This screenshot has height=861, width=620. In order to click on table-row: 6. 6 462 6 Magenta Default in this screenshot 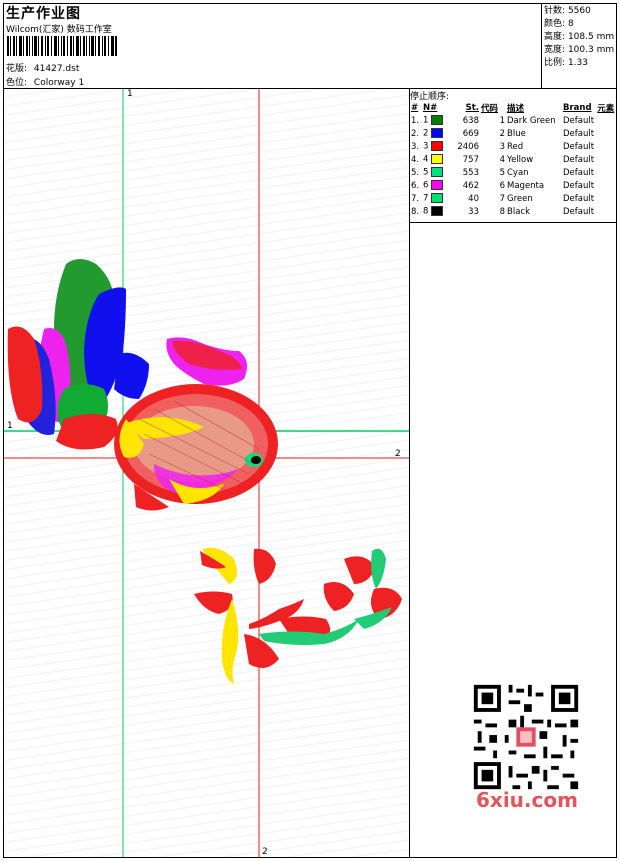, I will do `click(513, 185)`.